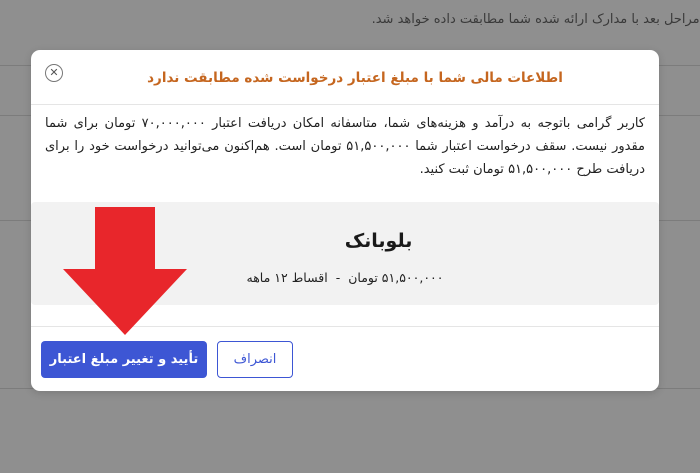  What do you see at coordinates (255, 359) in the screenshot?
I see `cancel-button: انصراف` at bounding box center [255, 359].